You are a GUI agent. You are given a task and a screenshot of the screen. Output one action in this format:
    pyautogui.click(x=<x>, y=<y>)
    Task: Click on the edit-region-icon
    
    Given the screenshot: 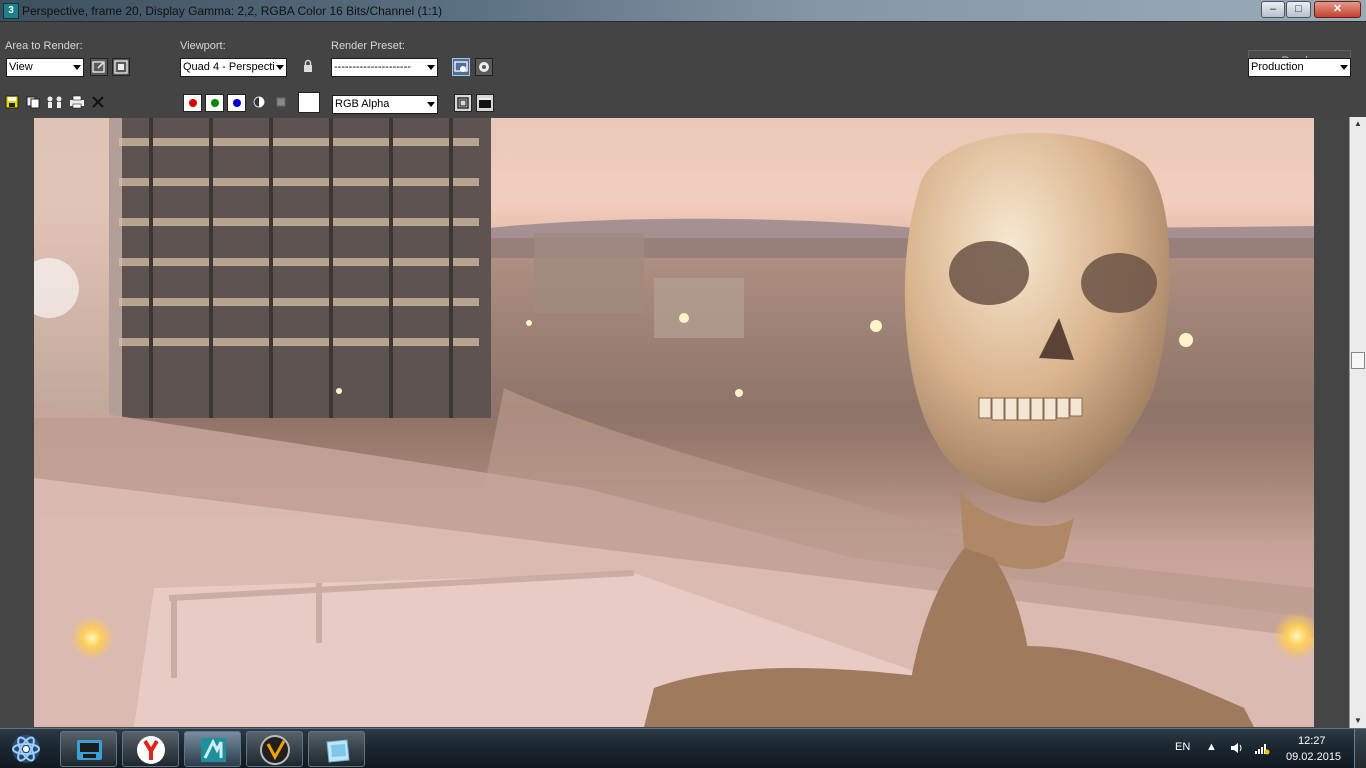 What is the action you would take?
    pyautogui.click(x=99, y=67)
    